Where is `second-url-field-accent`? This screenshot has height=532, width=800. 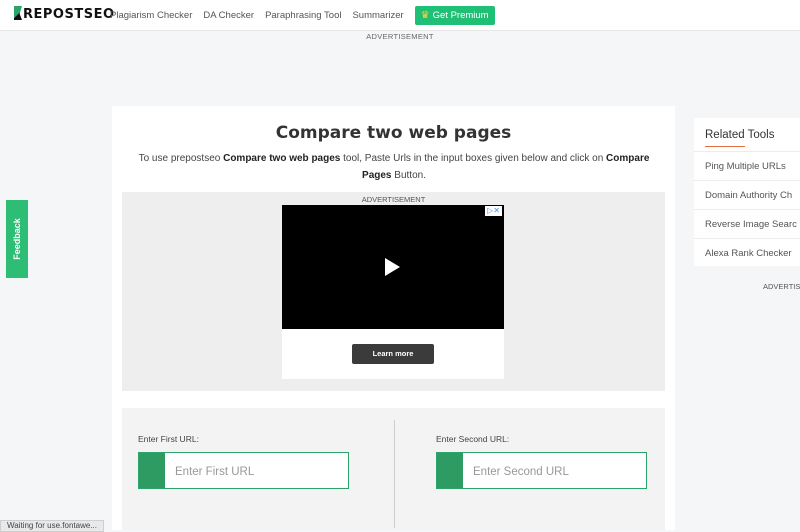 second-url-field-accent is located at coordinates (450, 470).